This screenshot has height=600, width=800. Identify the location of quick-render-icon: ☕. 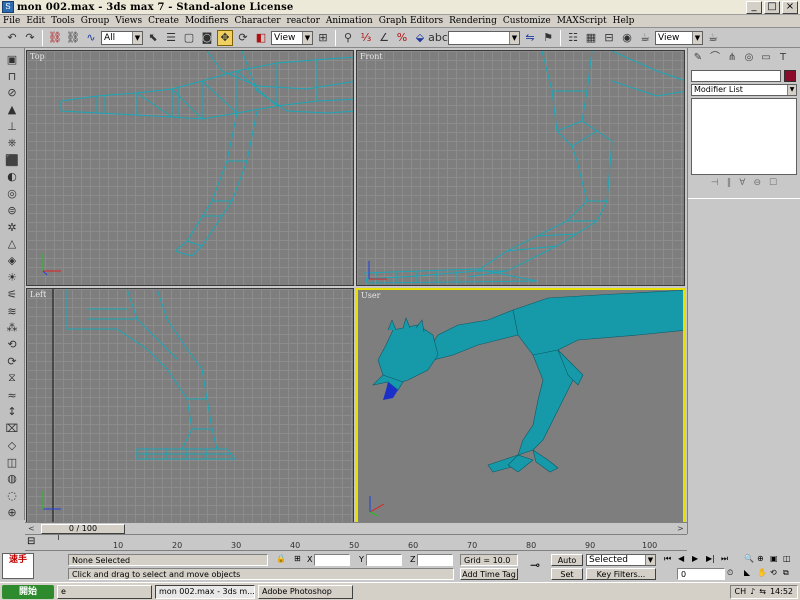
(713, 38).